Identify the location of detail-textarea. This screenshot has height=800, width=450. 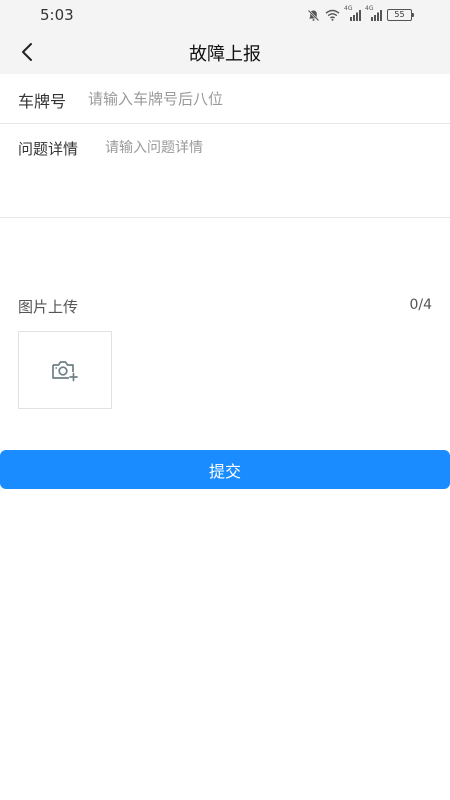
(270, 173).